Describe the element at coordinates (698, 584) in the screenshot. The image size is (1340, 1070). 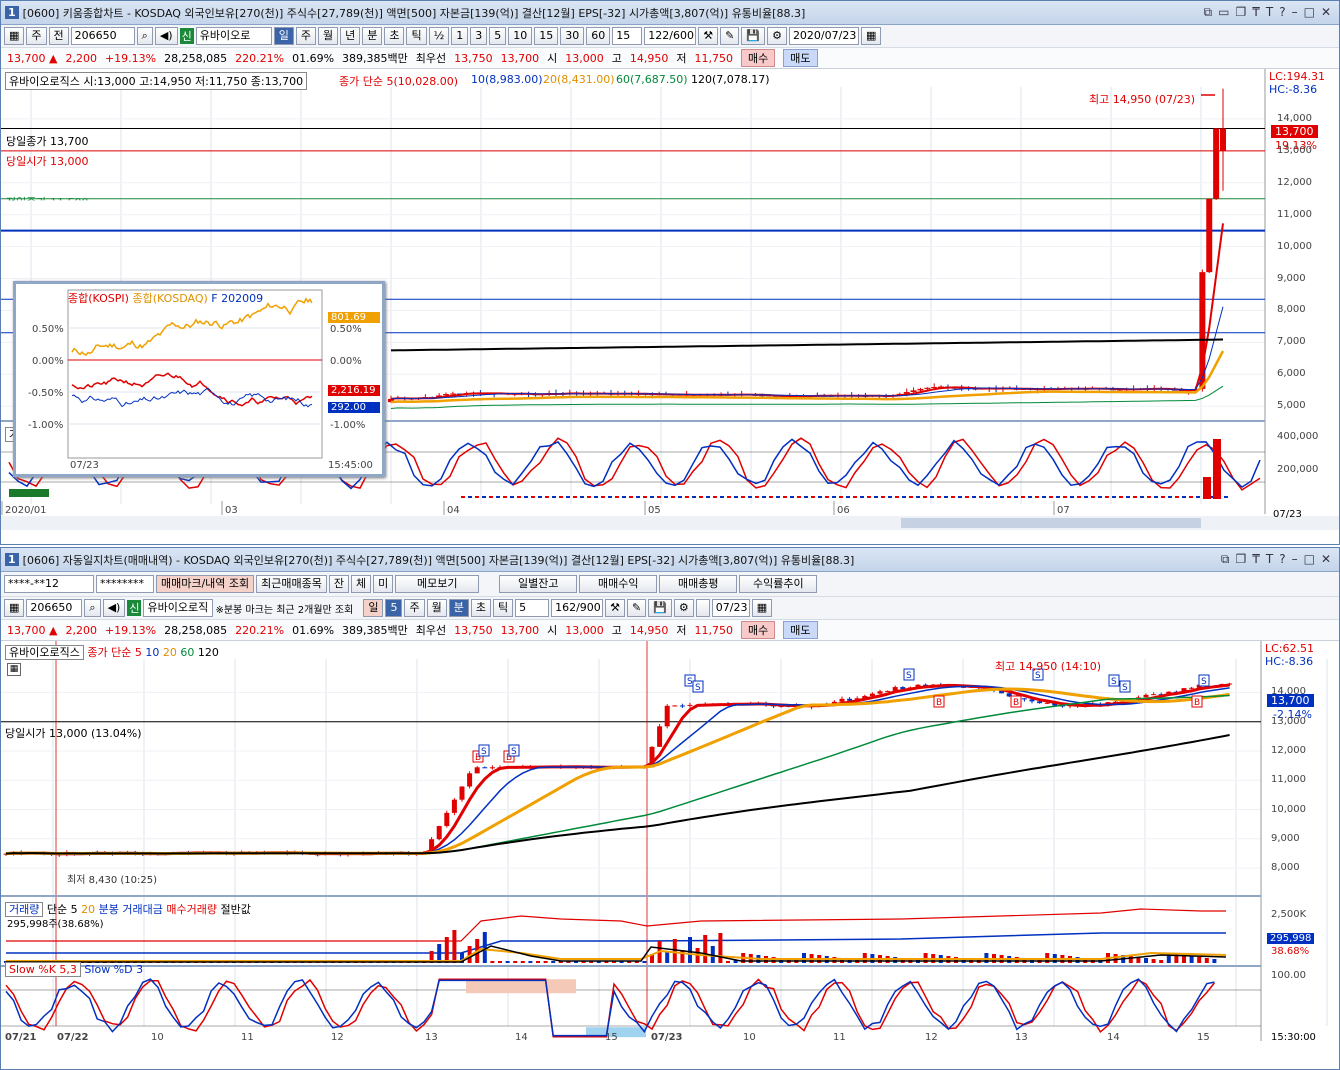
I see `trade-review-button: 매매총평` at that location.